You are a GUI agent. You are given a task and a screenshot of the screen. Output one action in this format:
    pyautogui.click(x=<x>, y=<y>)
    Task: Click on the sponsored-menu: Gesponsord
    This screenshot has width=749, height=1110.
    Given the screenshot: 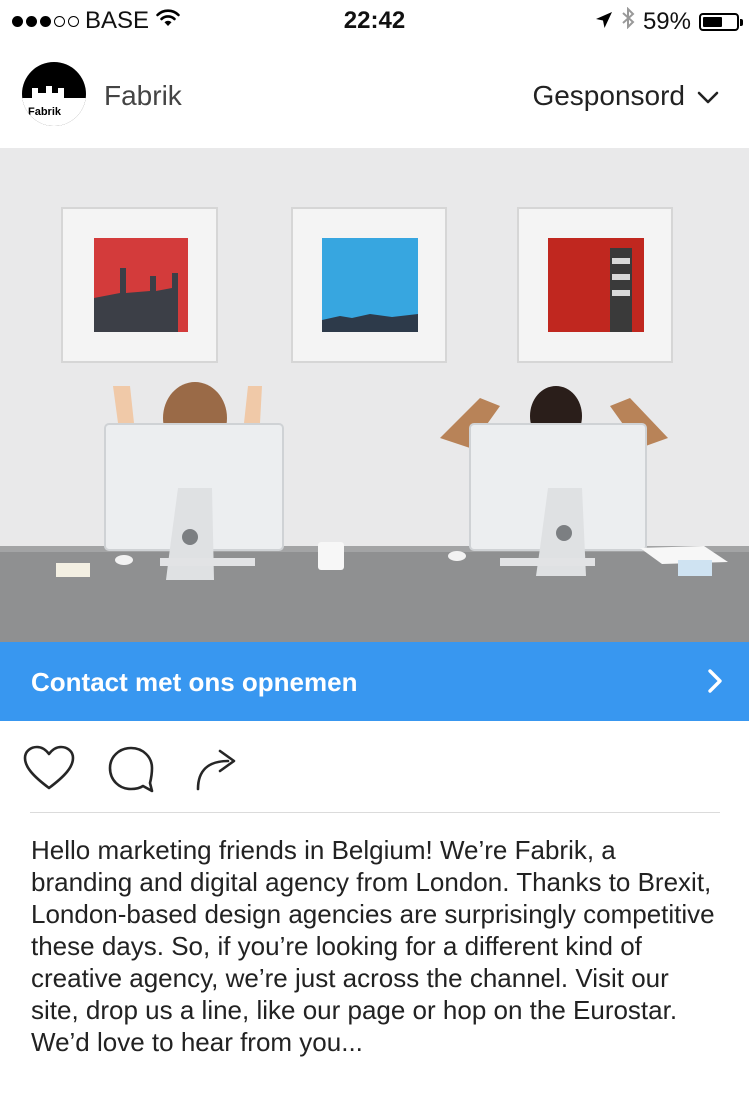 What is the action you would take?
    pyautogui.click(x=625, y=96)
    